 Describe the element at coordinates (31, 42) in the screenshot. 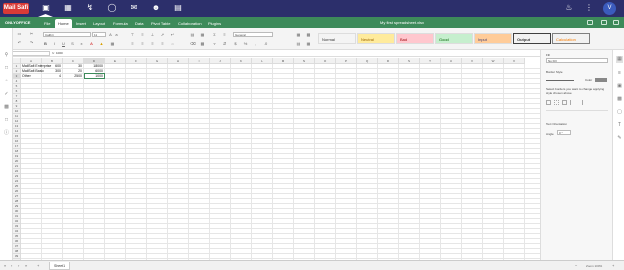

I see `redo-icon: ↷` at that location.